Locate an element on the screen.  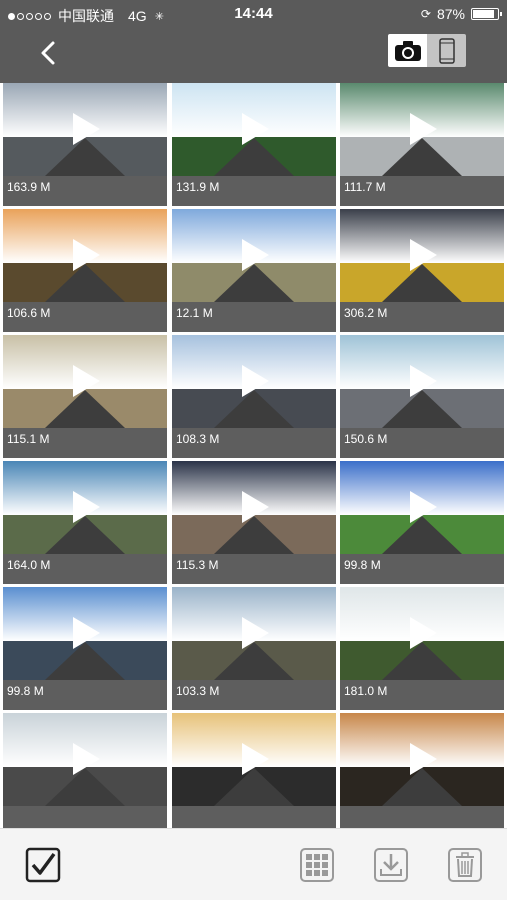
view-toggle is located at coordinates (427, 50).